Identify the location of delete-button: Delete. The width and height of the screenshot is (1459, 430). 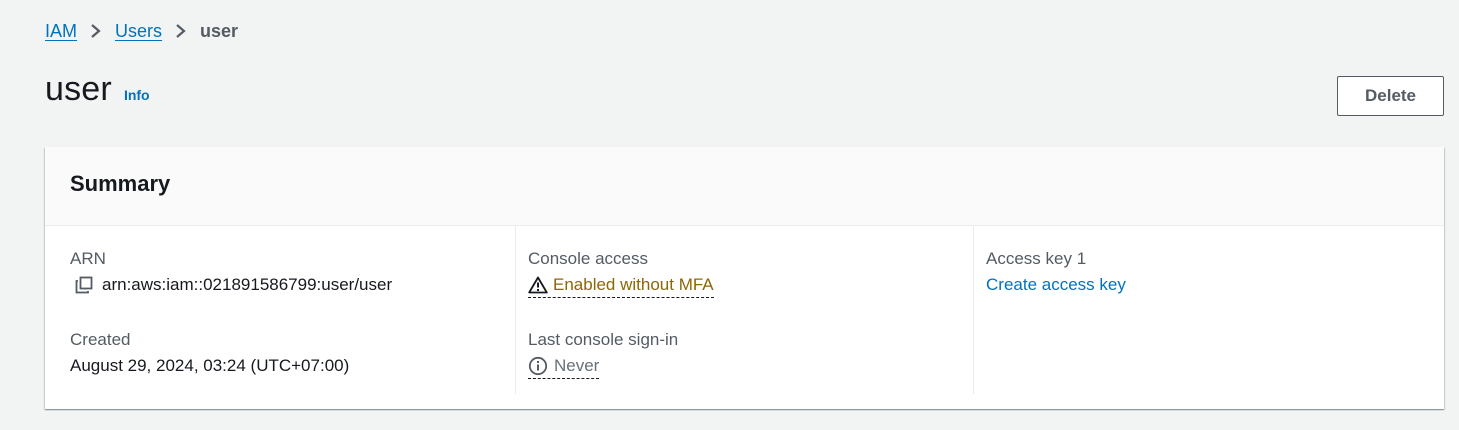
(1390, 96).